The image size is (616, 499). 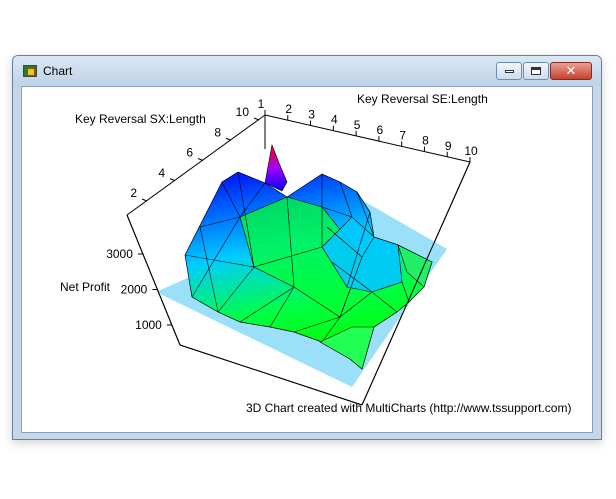 I want to click on close-button: ✕, so click(x=571, y=71).